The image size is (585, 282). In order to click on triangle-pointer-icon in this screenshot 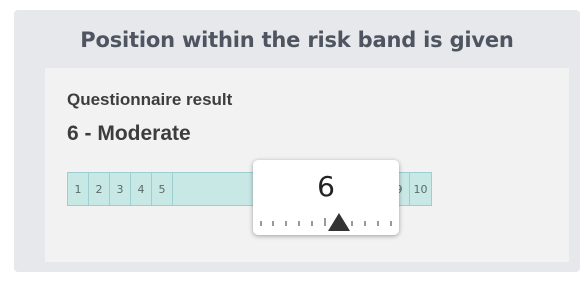, I will do `click(339, 222)`.